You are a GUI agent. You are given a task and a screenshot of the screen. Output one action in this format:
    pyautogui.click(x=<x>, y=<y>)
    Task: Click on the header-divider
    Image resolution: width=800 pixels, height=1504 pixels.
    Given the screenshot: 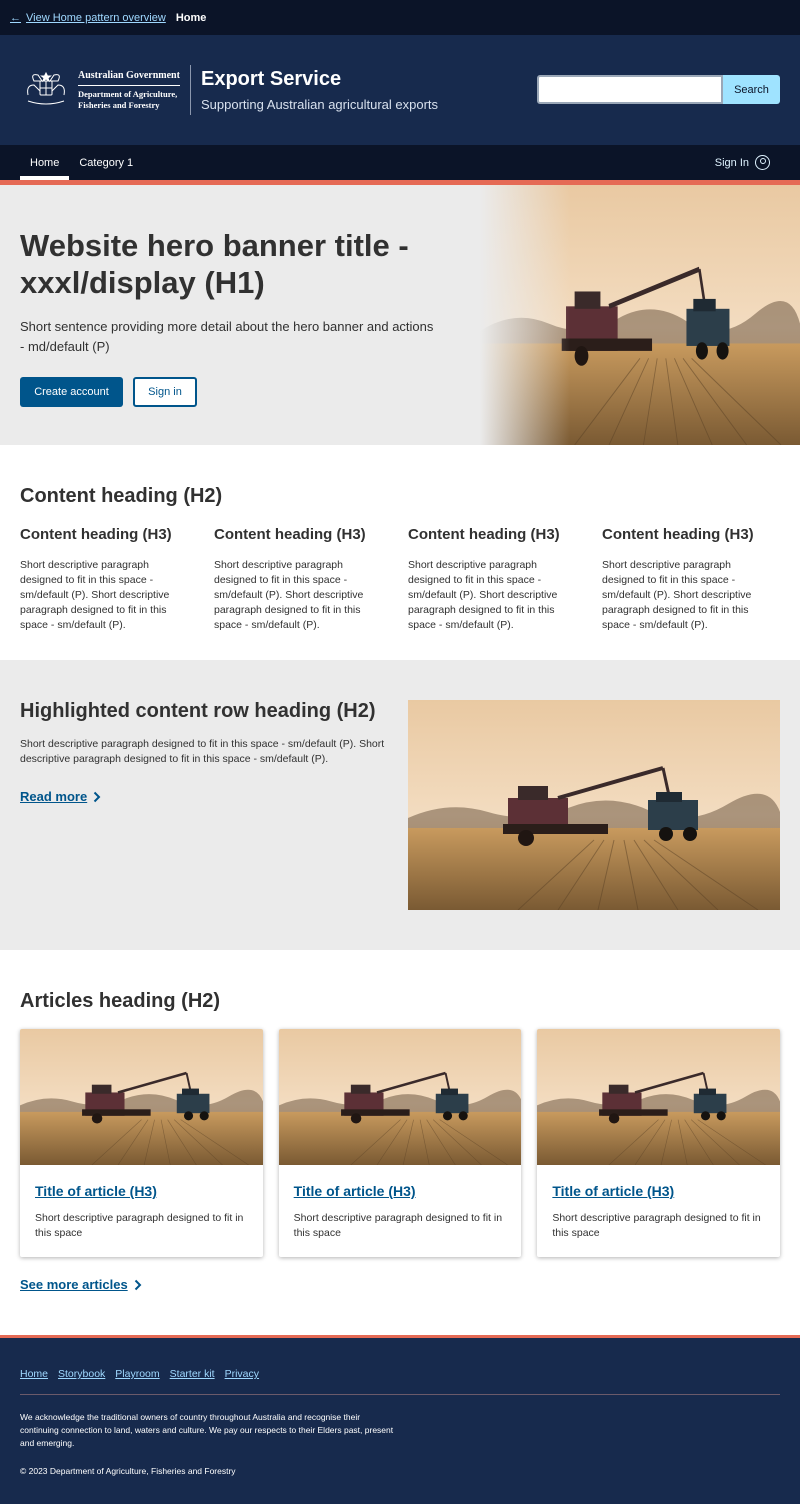 What is the action you would take?
    pyautogui.click(x=190, y=90)
    